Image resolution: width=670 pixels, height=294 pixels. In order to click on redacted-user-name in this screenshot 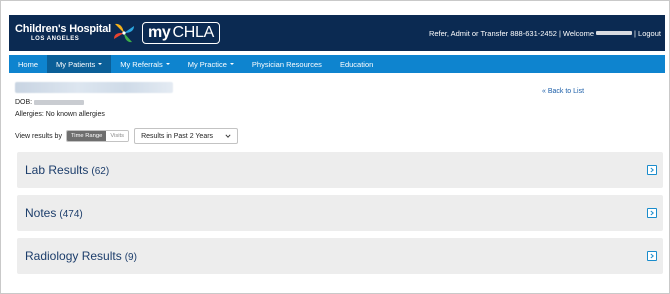, I will do `click(614, 33)`.